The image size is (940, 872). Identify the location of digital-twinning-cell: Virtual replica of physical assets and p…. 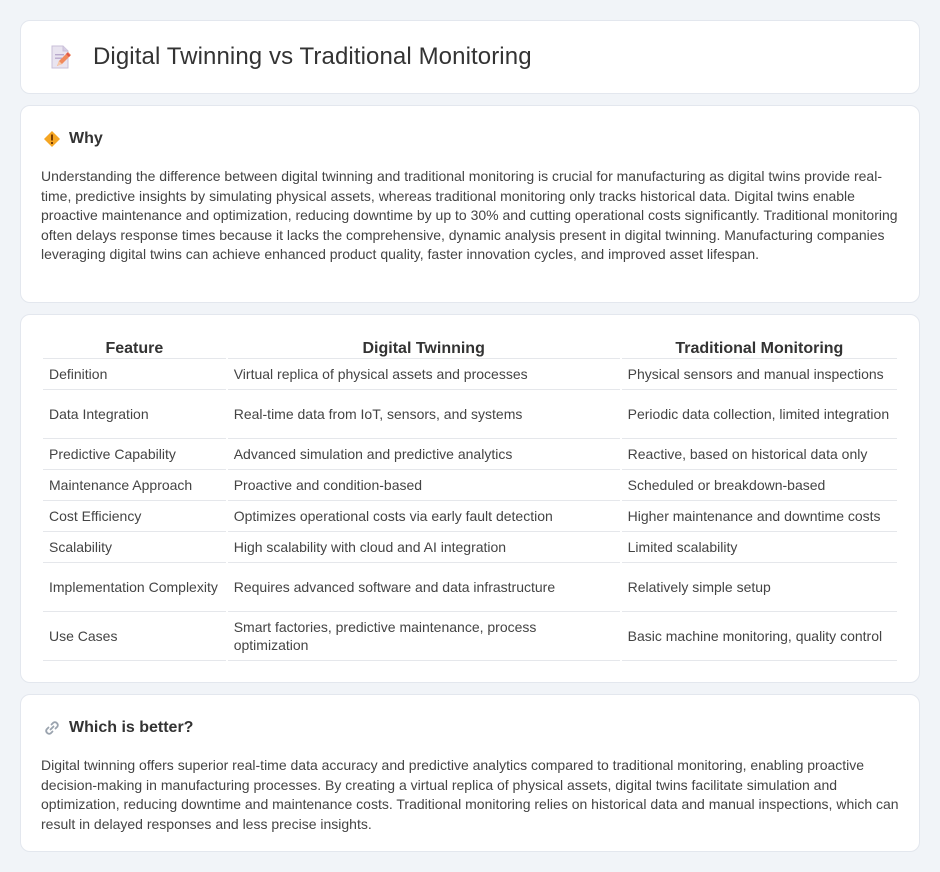
(423, 374).